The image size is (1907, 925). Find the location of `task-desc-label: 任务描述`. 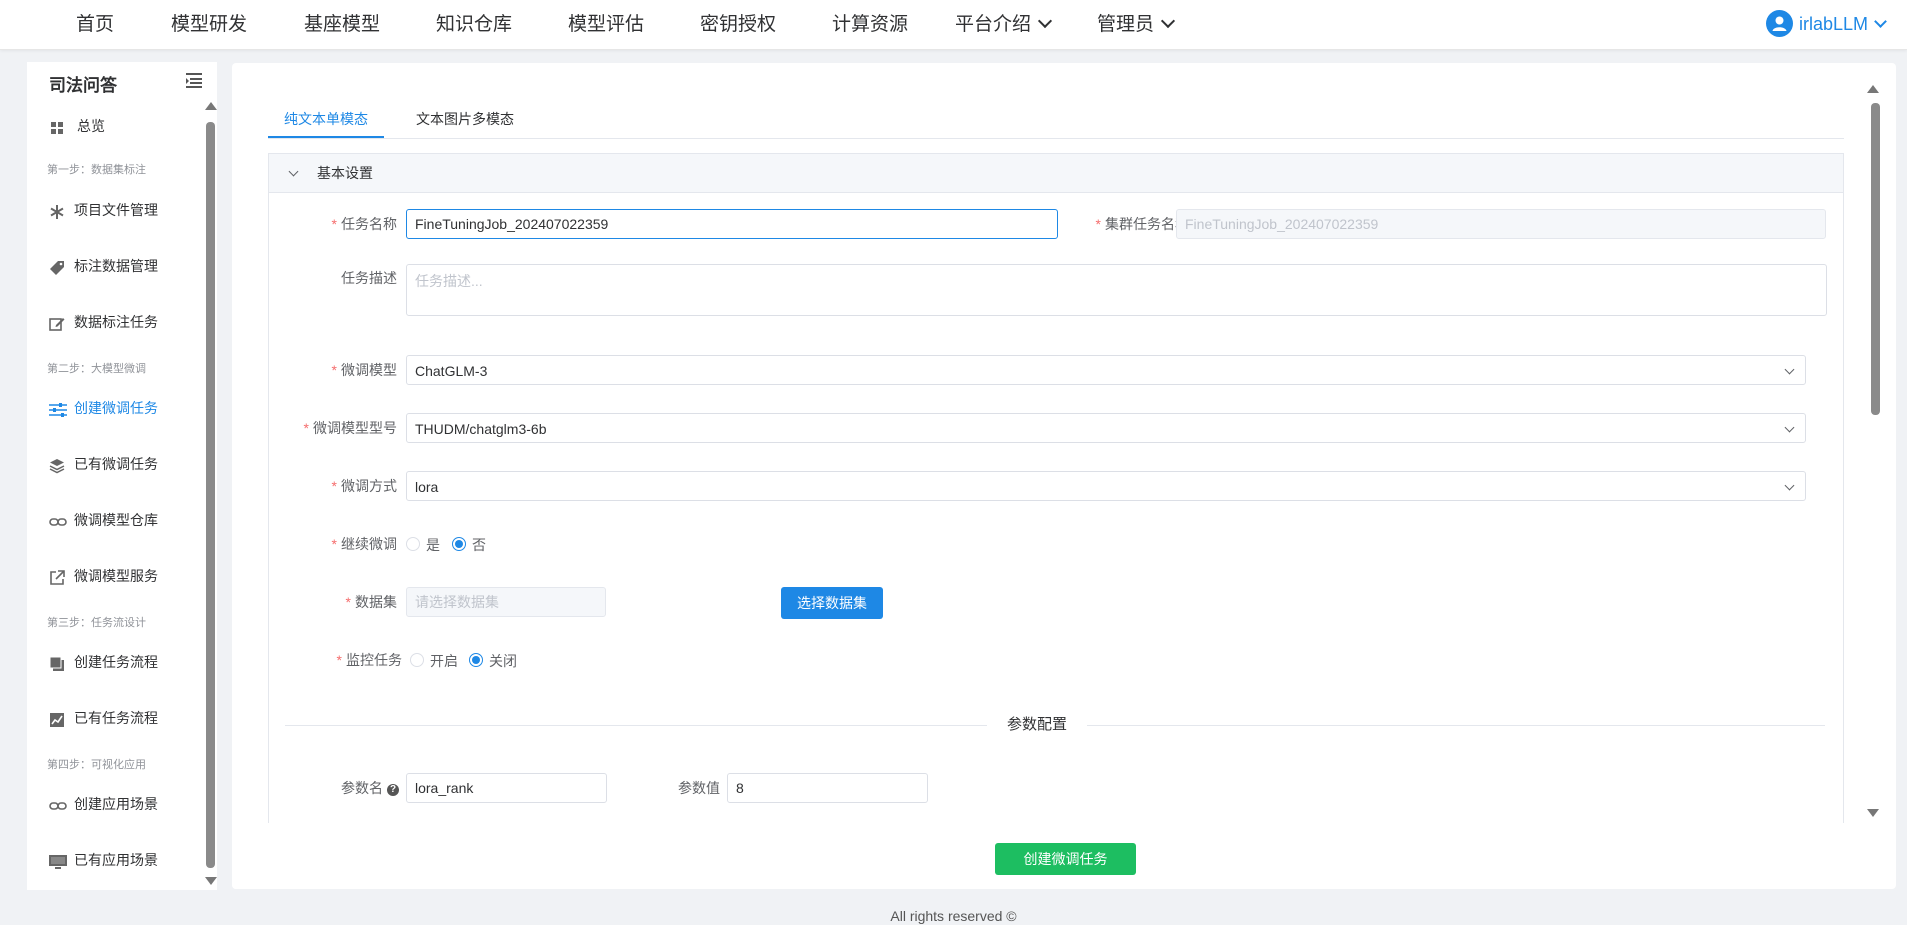

task-desc-label: 任务描述 is located at coordinates (369, 278).